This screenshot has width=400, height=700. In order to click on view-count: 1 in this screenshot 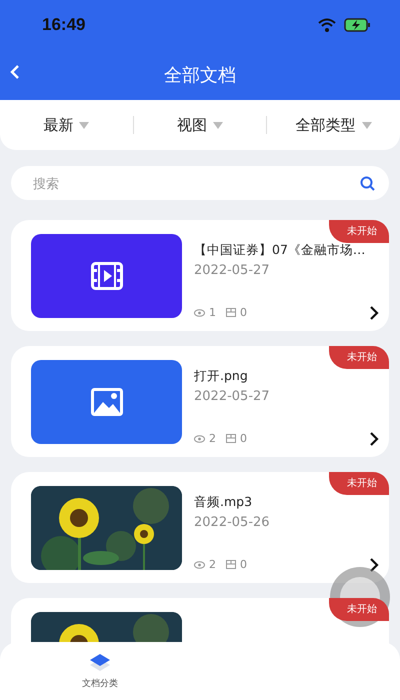, I will do `click(212, 312)`.